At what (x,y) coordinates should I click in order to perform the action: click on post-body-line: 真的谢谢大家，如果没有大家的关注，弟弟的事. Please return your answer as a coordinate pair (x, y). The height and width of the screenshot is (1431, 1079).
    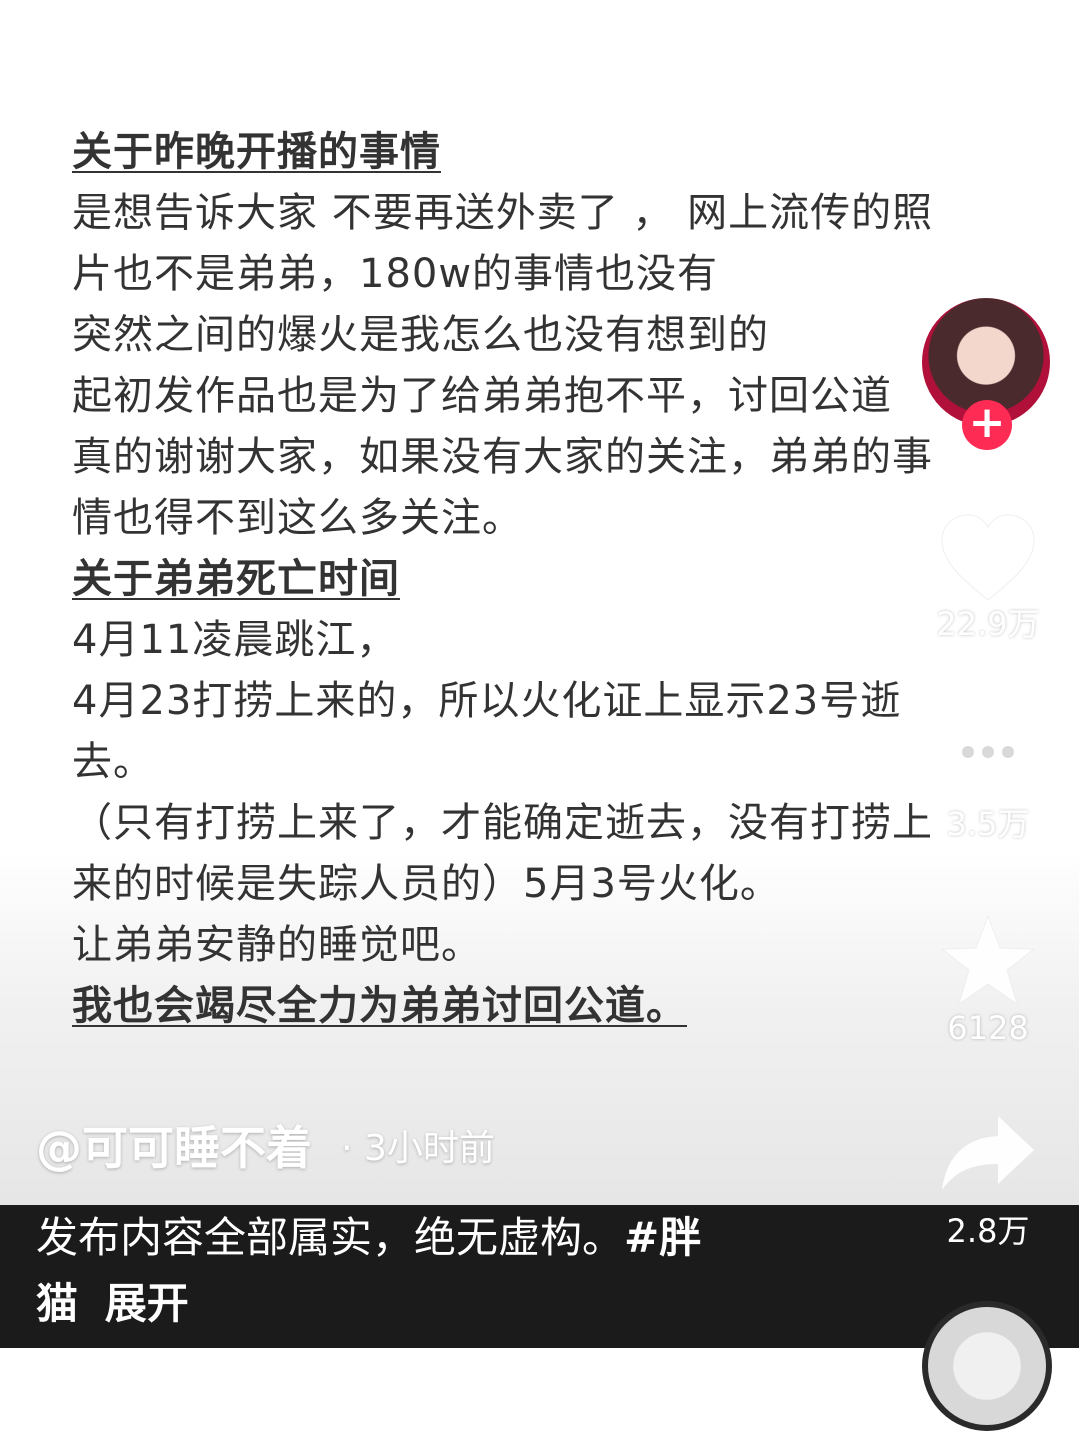
    Looking at the image, I should click on (502, 457).